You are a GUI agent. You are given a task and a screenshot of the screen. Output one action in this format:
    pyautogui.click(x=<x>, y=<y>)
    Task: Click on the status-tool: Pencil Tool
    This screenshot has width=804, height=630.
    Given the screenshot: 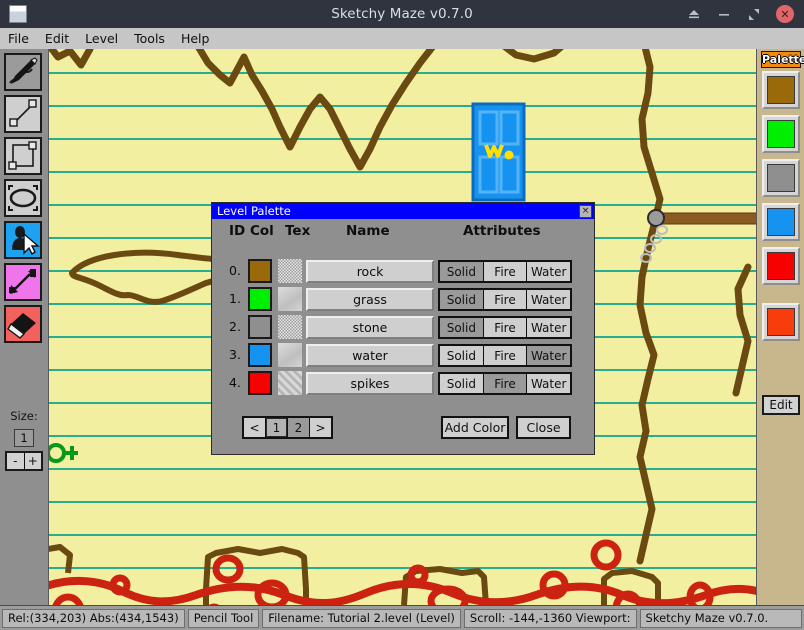 What is the action you would take?
    pyautogui.click(x=223, y=618)
    